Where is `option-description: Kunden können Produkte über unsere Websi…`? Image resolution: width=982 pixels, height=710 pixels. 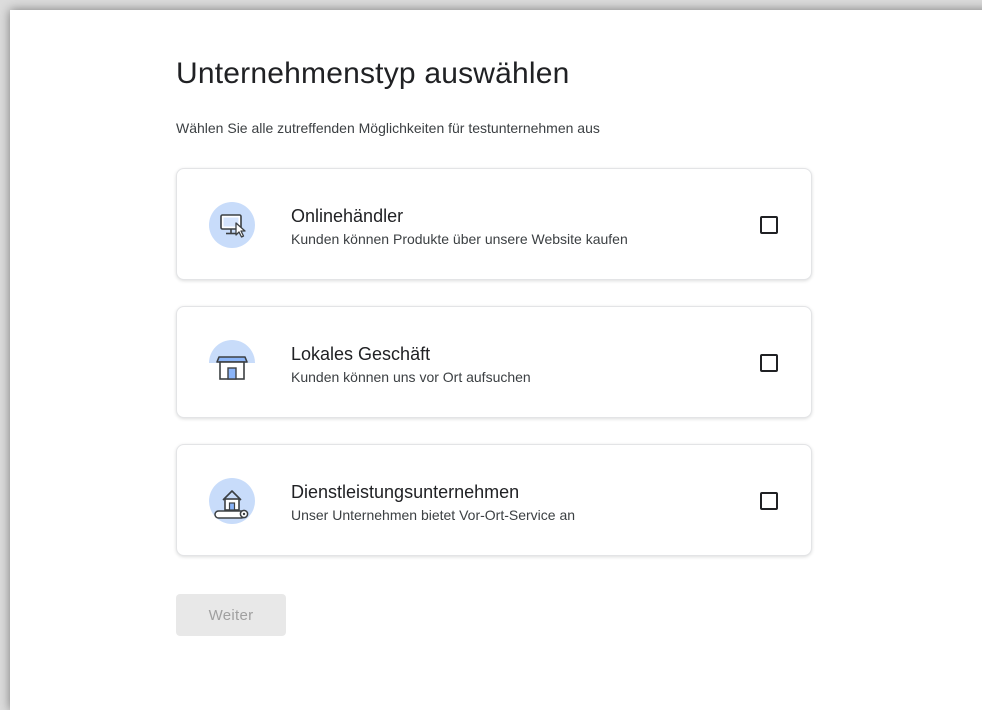 option-description: Kunden können Produkte über unsere Websi… is located at coordinates (459, 239).